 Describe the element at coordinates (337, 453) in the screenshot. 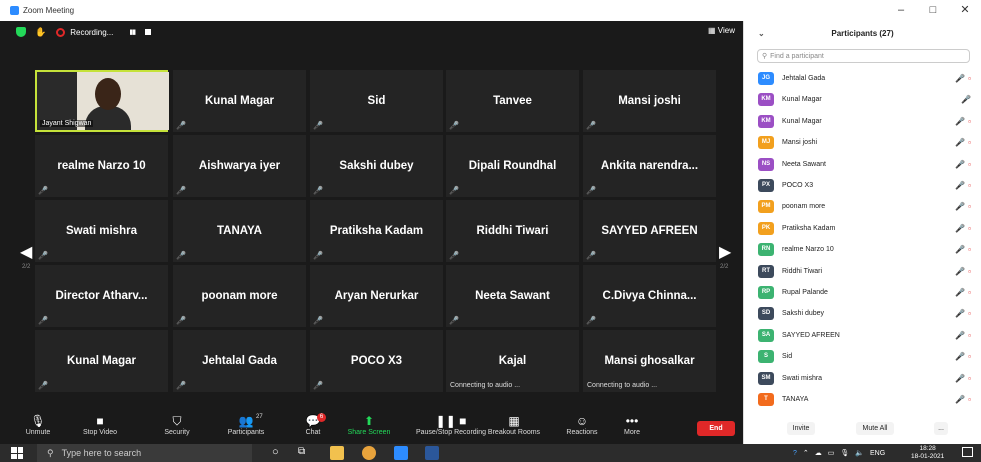

I see `file-explorer-icon` at that location.